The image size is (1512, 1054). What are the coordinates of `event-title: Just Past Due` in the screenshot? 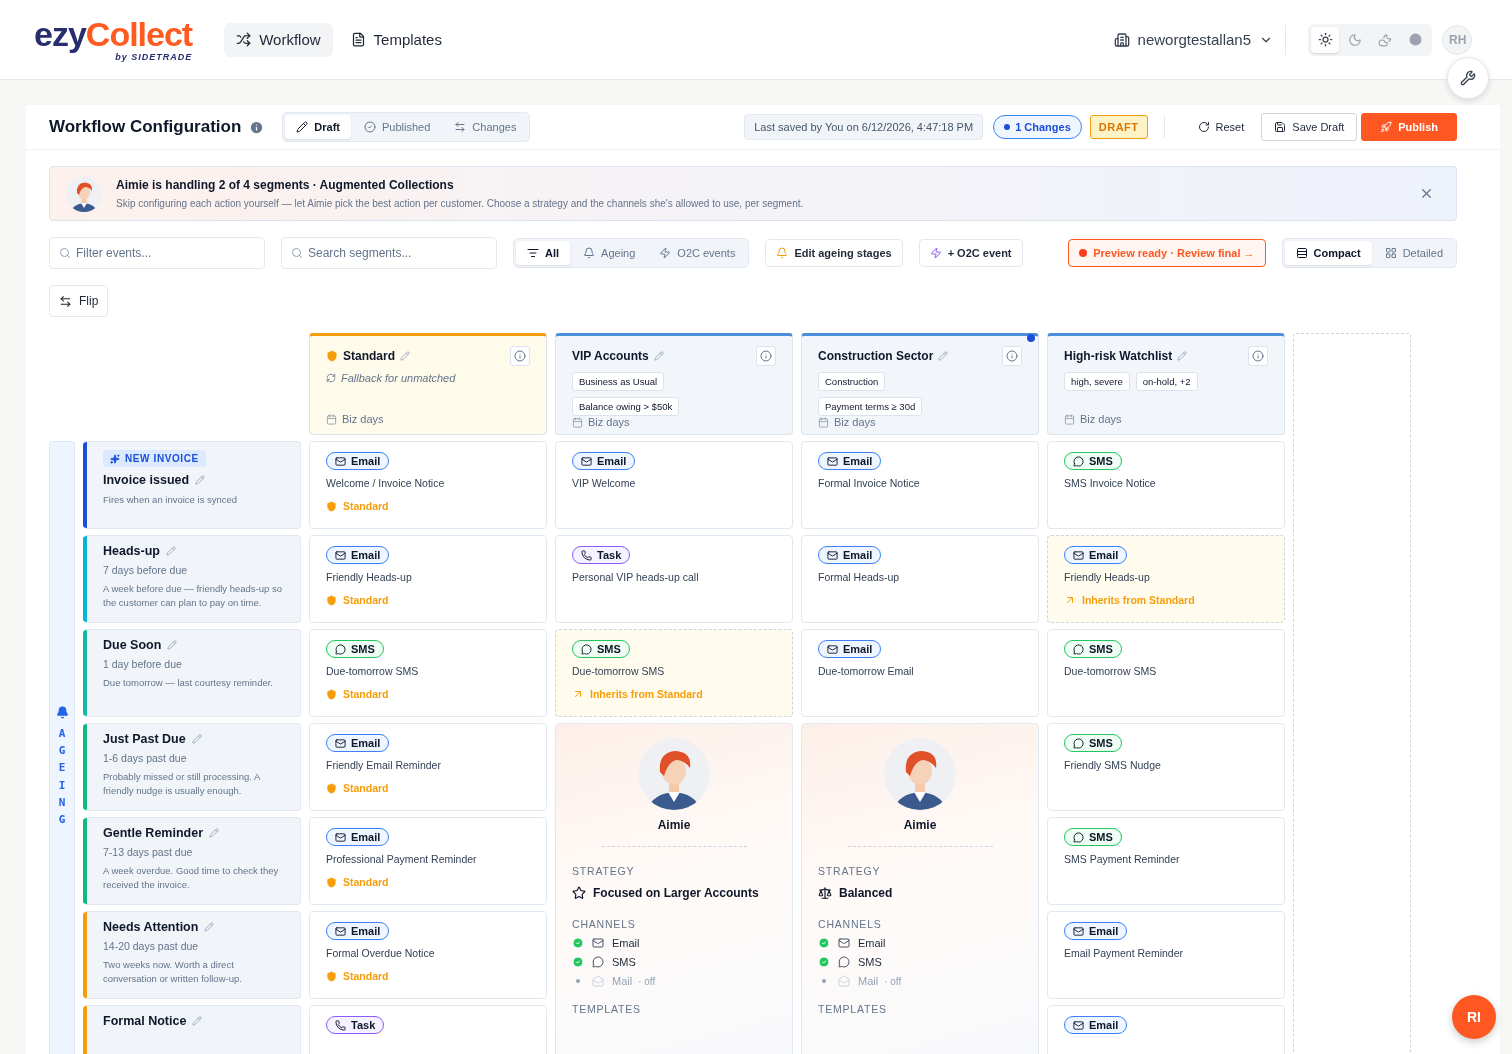 It's located at (144, 739).